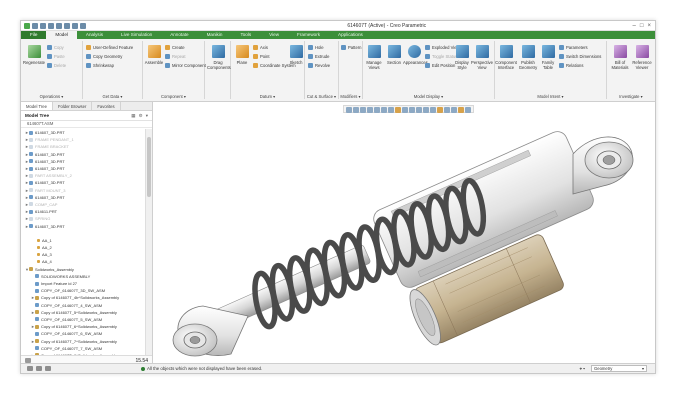 The image size is (675, 401). I want to click on tree-row: AA_2, so click(83, 247).